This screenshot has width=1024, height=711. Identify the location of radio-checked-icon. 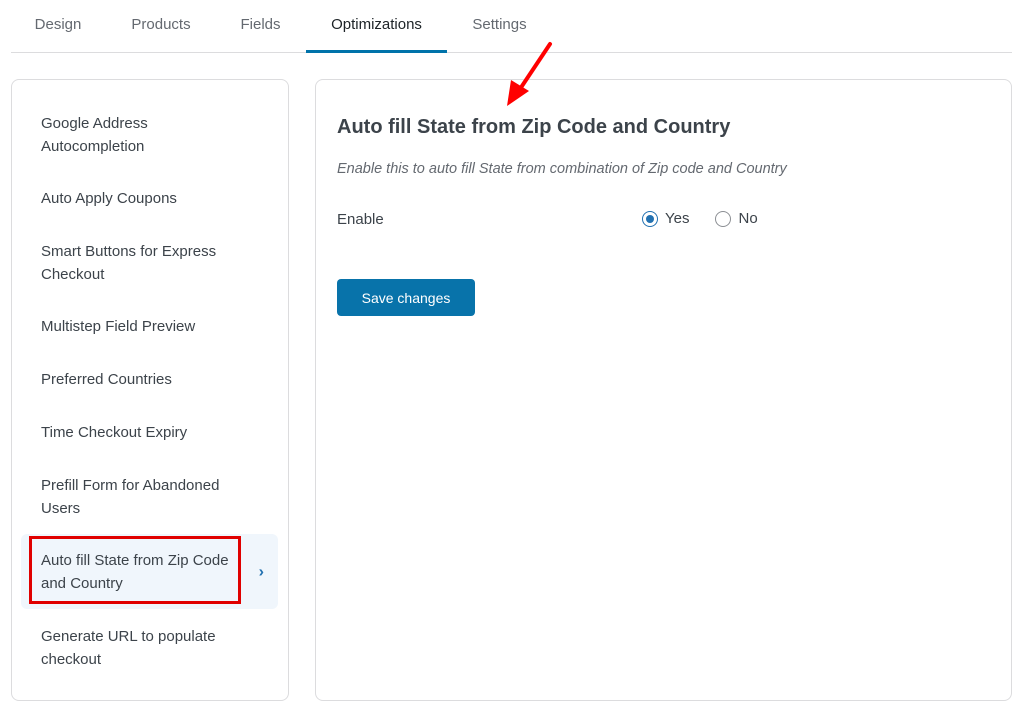
(650, 218).